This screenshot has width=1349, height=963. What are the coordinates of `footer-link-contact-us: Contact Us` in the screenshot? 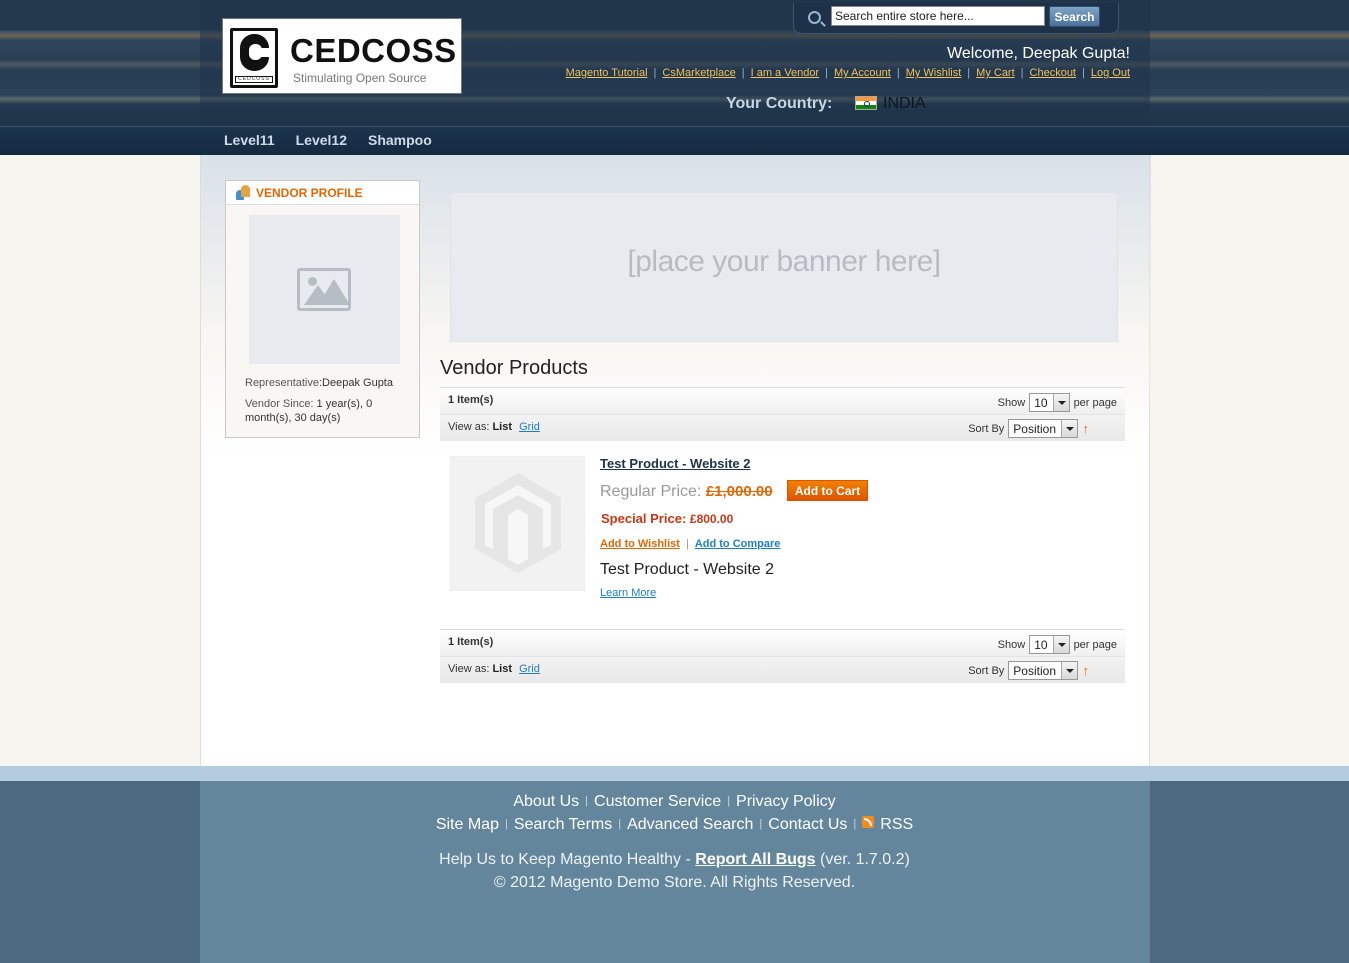 It's located at (807, 824).